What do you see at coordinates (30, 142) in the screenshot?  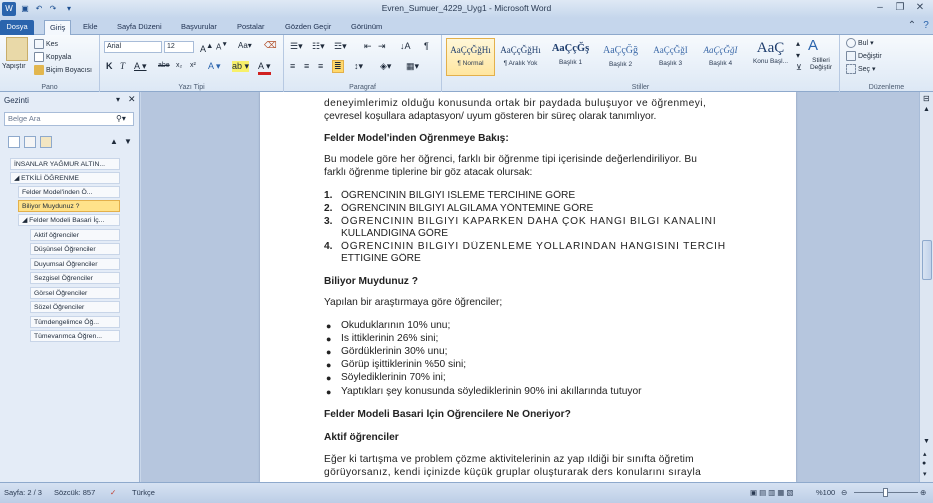 I see `browse-pages-icon` at bounding box center [30, 142].